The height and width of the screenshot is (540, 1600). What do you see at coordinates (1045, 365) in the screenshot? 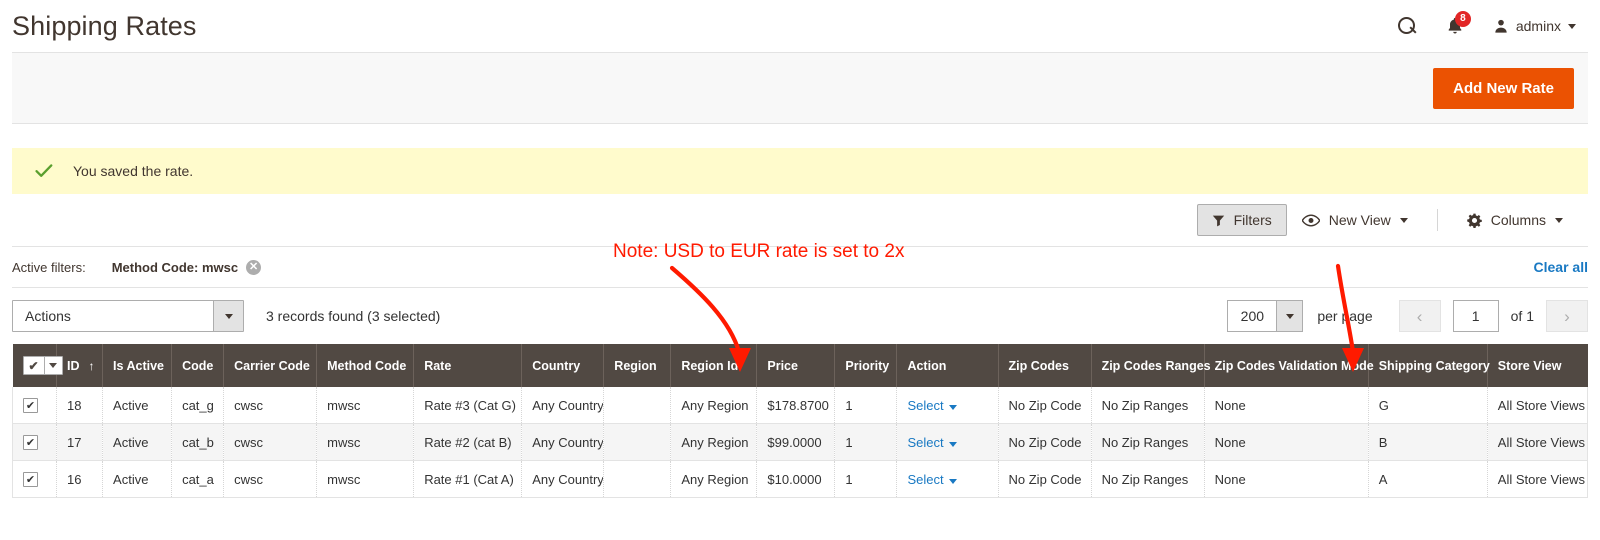
I see `column-header-zip_codes: Zip Codes` at bounding box center [1045, 365].